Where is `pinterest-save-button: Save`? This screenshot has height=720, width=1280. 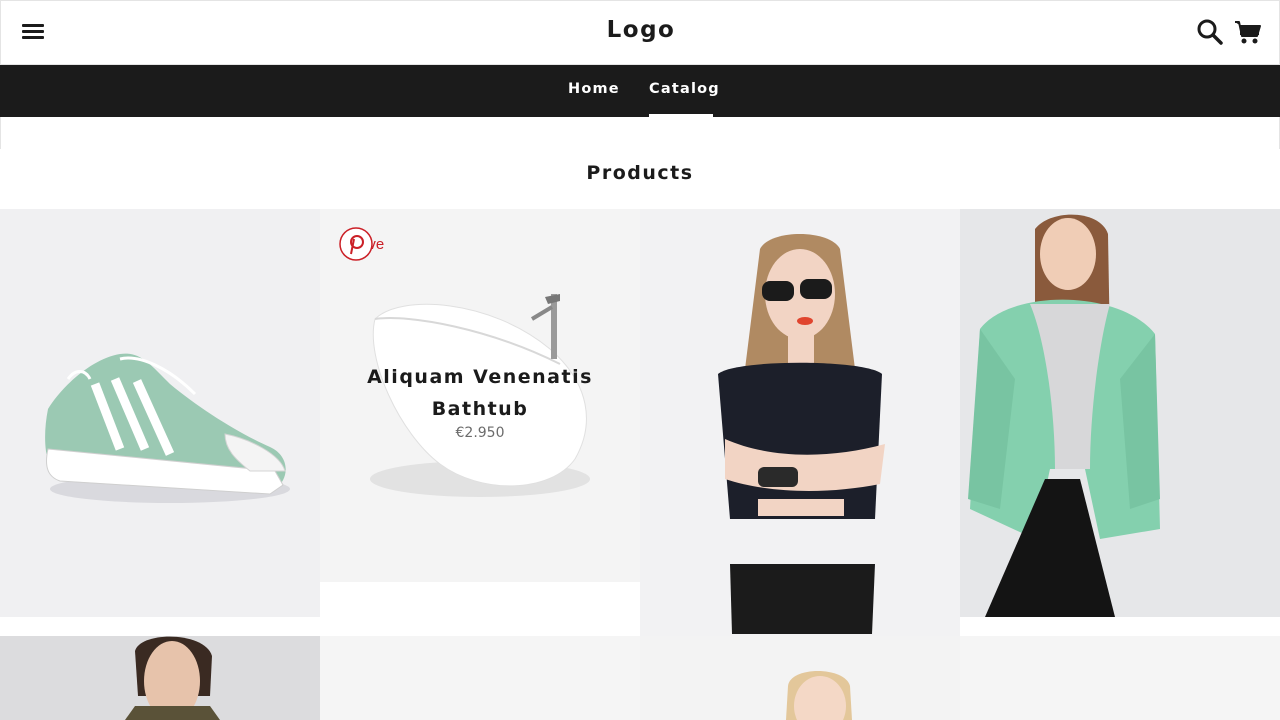
pinterest-save-button: Save is located at coordinates (361, 244).